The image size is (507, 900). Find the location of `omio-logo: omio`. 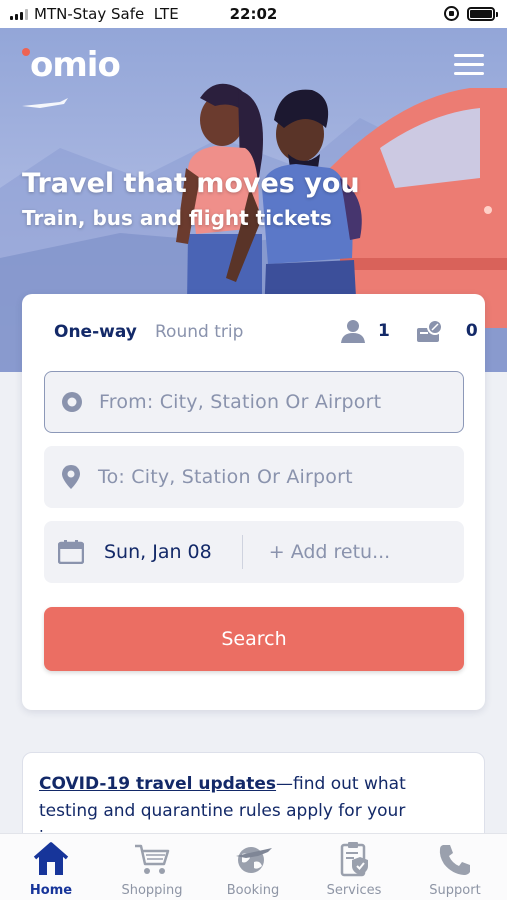

omio-logo: omio is located at coordinates (71, 65).